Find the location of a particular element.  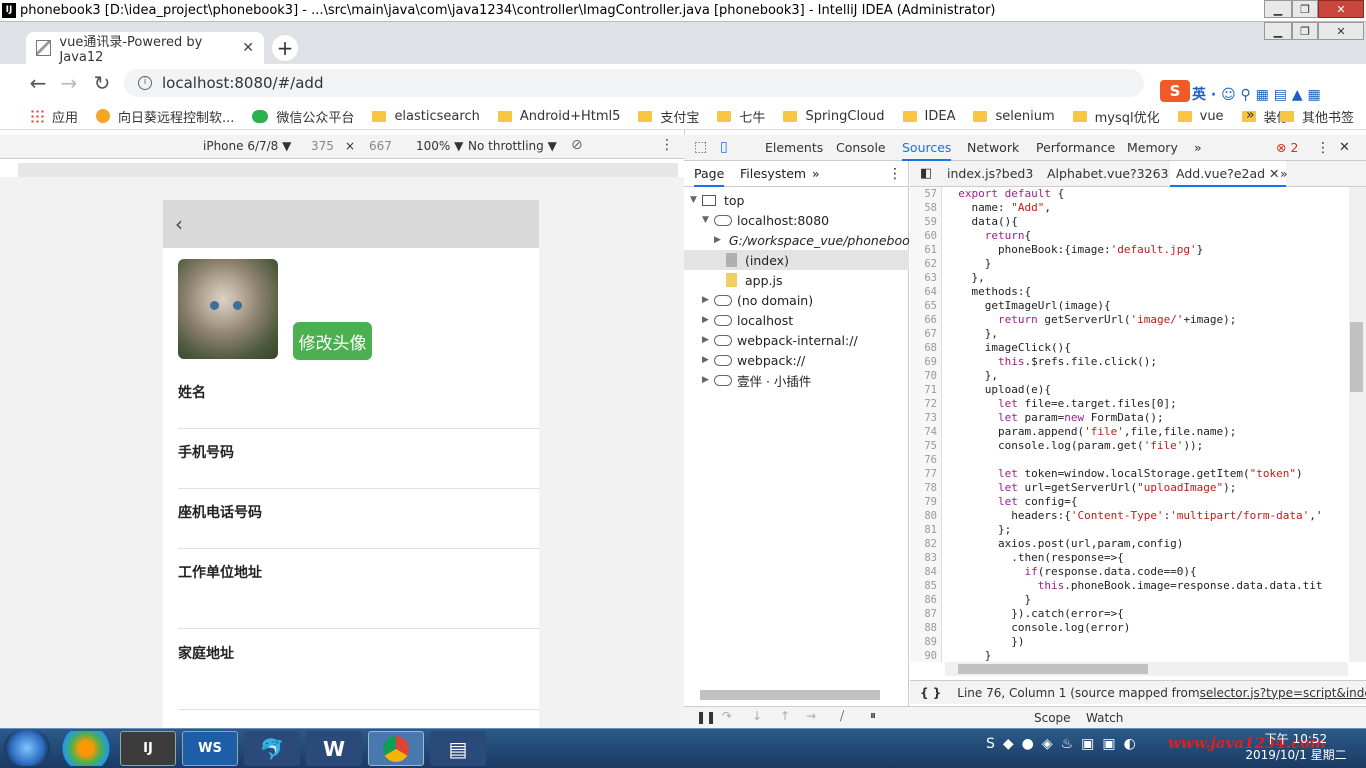

bookmark-folder: vue is located at coordinates (1200, 116).